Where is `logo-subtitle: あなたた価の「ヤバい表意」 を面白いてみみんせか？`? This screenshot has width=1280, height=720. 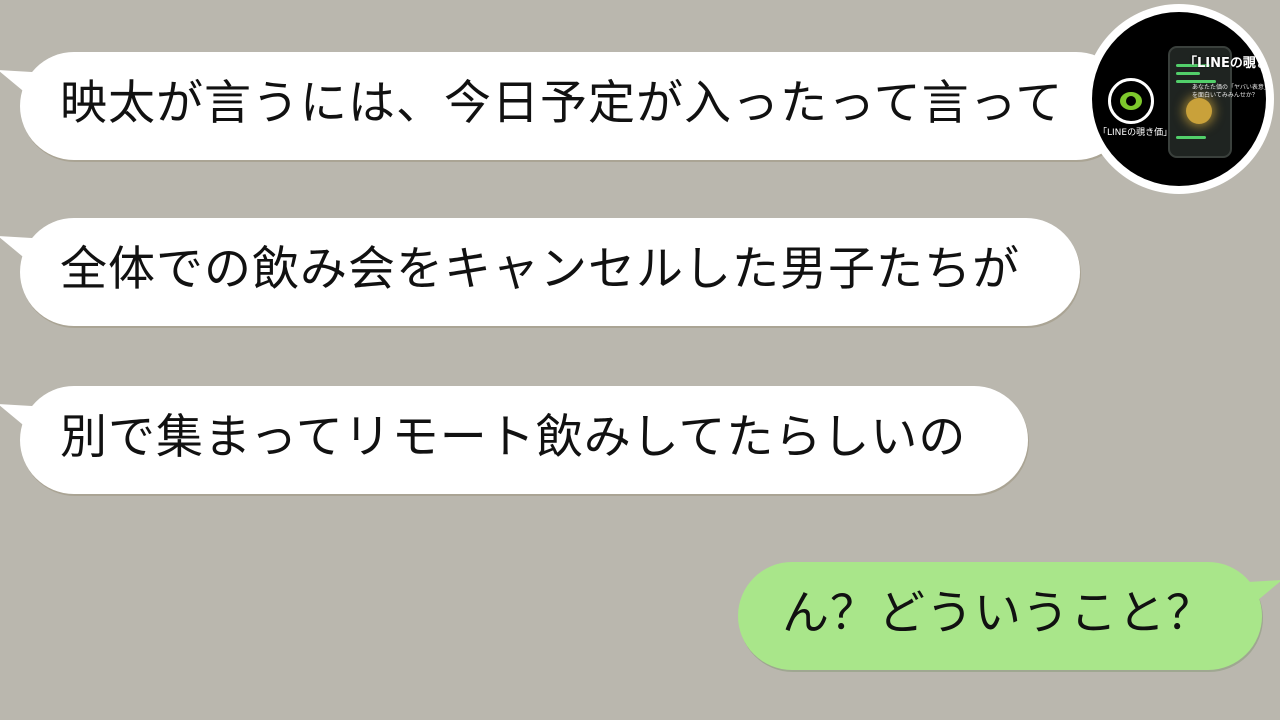
logo-subtitle: あなたた価の「ヤバい表意」 を面白いてみみんせか？ is located at coordinates (1229, 92).